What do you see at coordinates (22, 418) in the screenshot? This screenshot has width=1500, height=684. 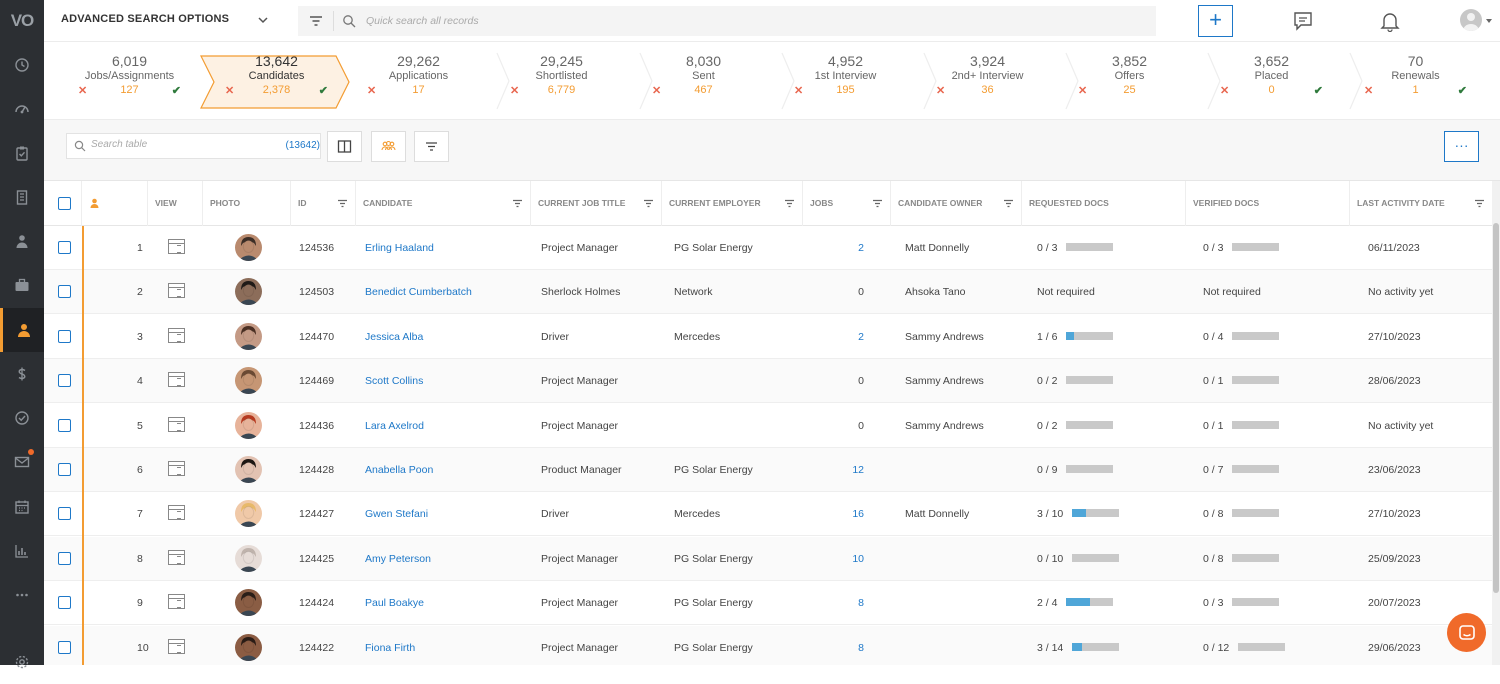 I see `sidebar-item-check-circle` at bounding box center [22, 418].